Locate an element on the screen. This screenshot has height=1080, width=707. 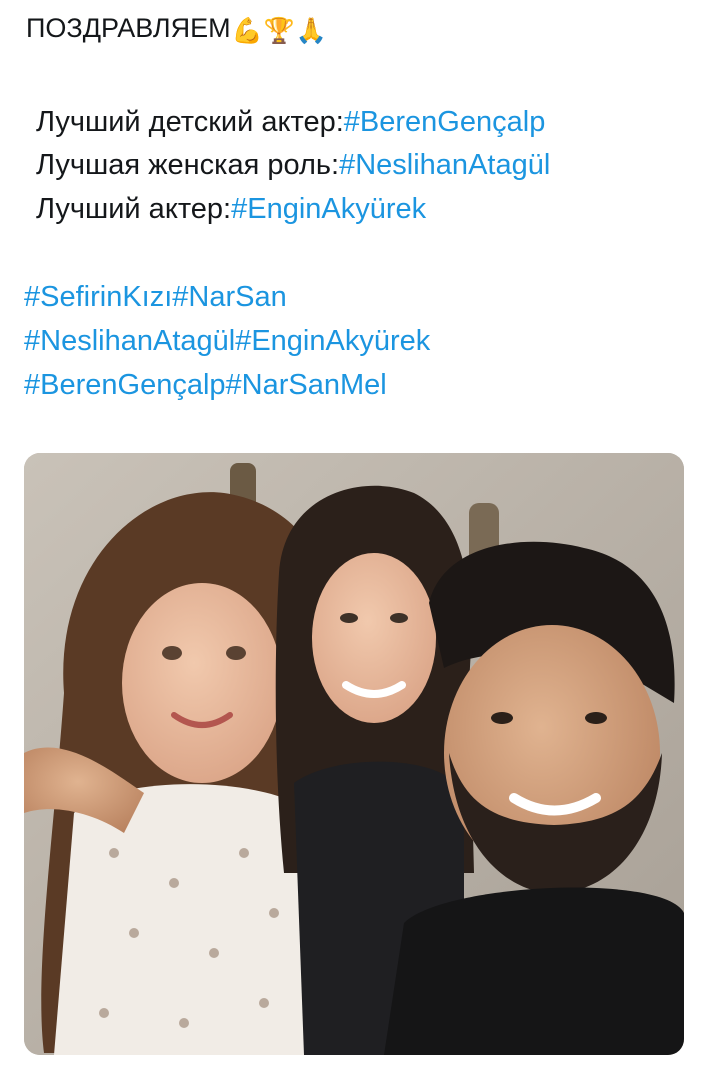
hashtag-line: #BerenGençalp#NarSanMel is located at coordinates (205, 385).